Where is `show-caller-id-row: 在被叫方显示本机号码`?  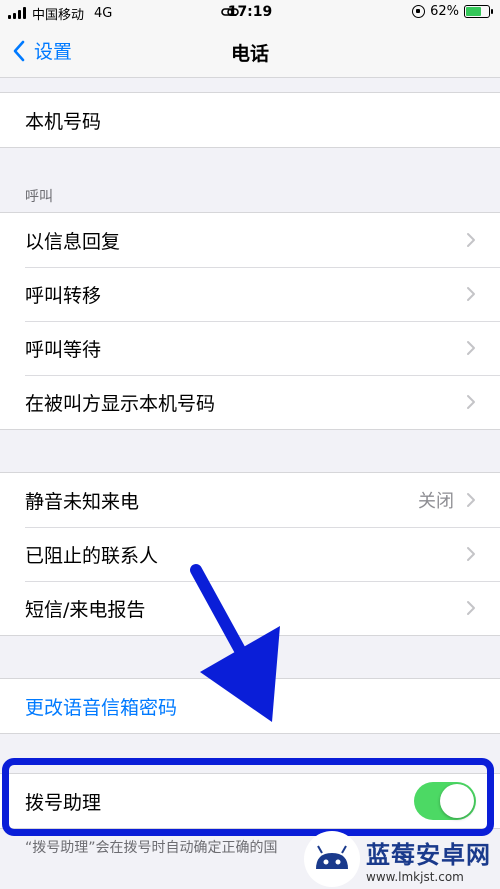
show-caller-id-row: 在被叫方显示本机号码 is located at coordinates (250, 402).